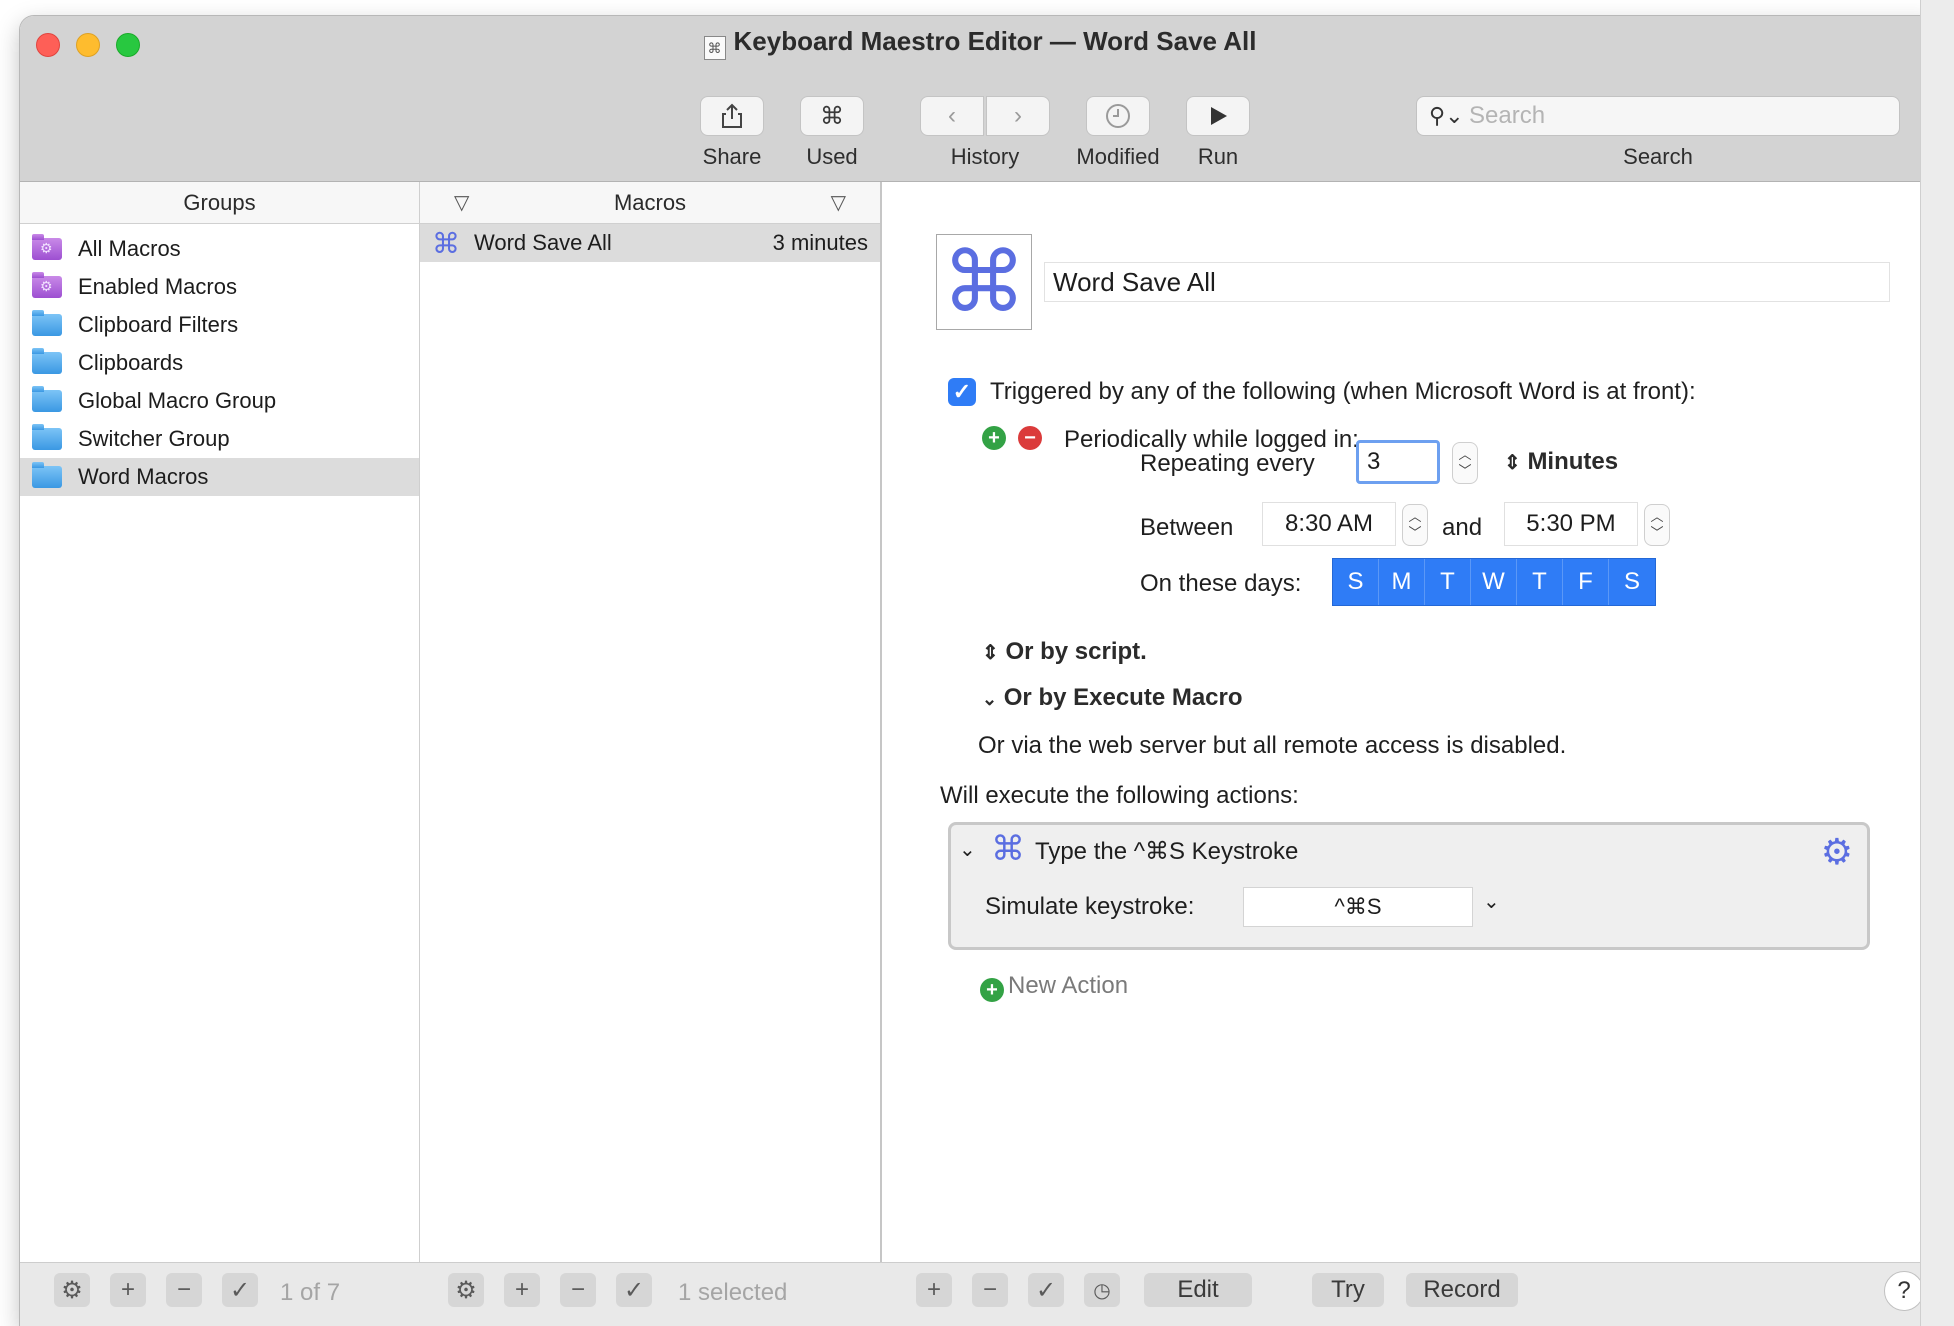  I want to click on remove-action-button: −, so click(990, 1290).